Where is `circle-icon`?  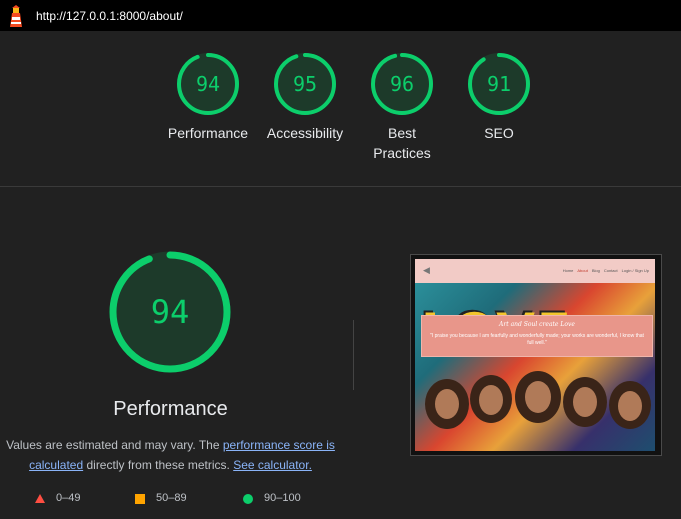 circle-icon is located at coordinates (248, 498).